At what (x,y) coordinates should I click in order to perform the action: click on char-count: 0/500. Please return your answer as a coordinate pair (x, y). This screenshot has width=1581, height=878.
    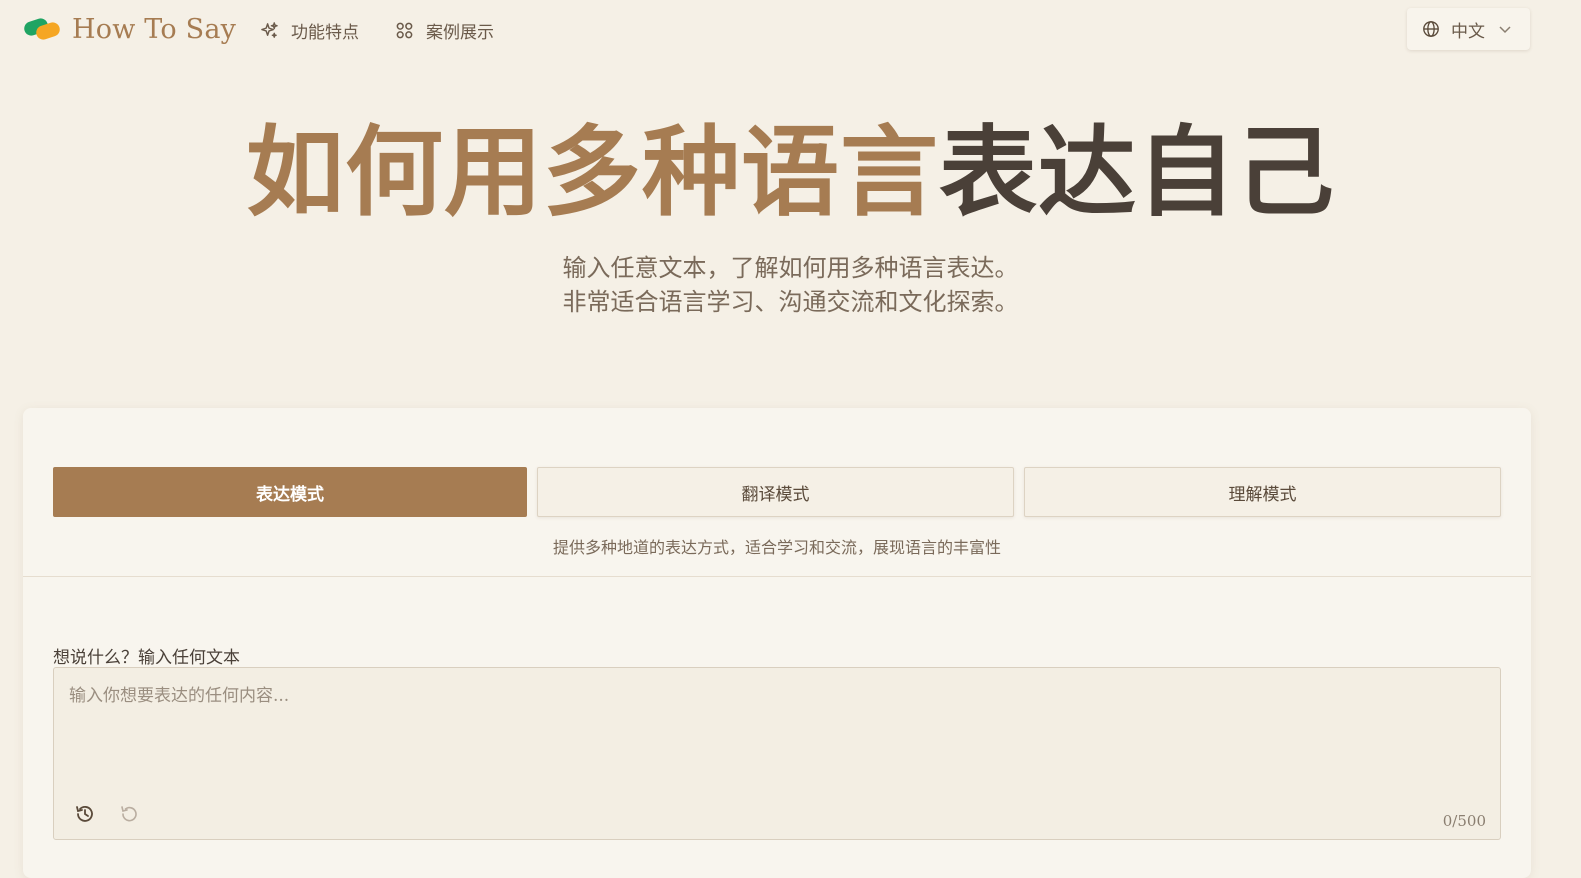
    Looking at the image, I should click on (1464, 821).